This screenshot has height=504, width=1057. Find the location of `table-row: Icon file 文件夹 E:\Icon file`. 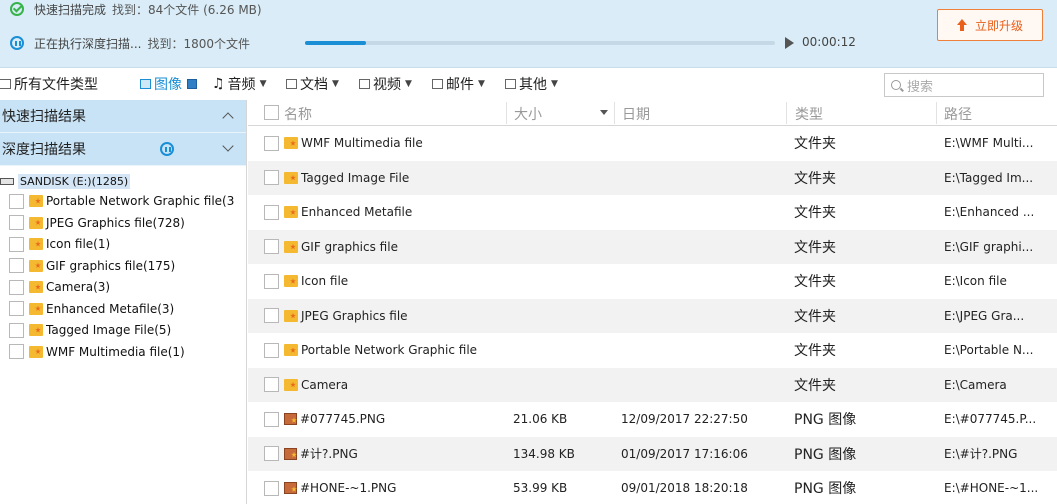

table-row: Icon file 文件夹 E:\Icon file is located at coordinates (652, 281).